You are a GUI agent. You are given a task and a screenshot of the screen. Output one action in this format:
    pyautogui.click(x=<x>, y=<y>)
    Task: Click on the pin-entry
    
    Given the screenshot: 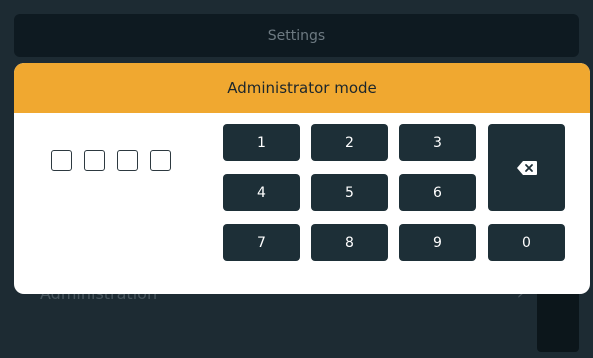 What is the action you would take?
    pyautogui.click(x=111, y=160)
    